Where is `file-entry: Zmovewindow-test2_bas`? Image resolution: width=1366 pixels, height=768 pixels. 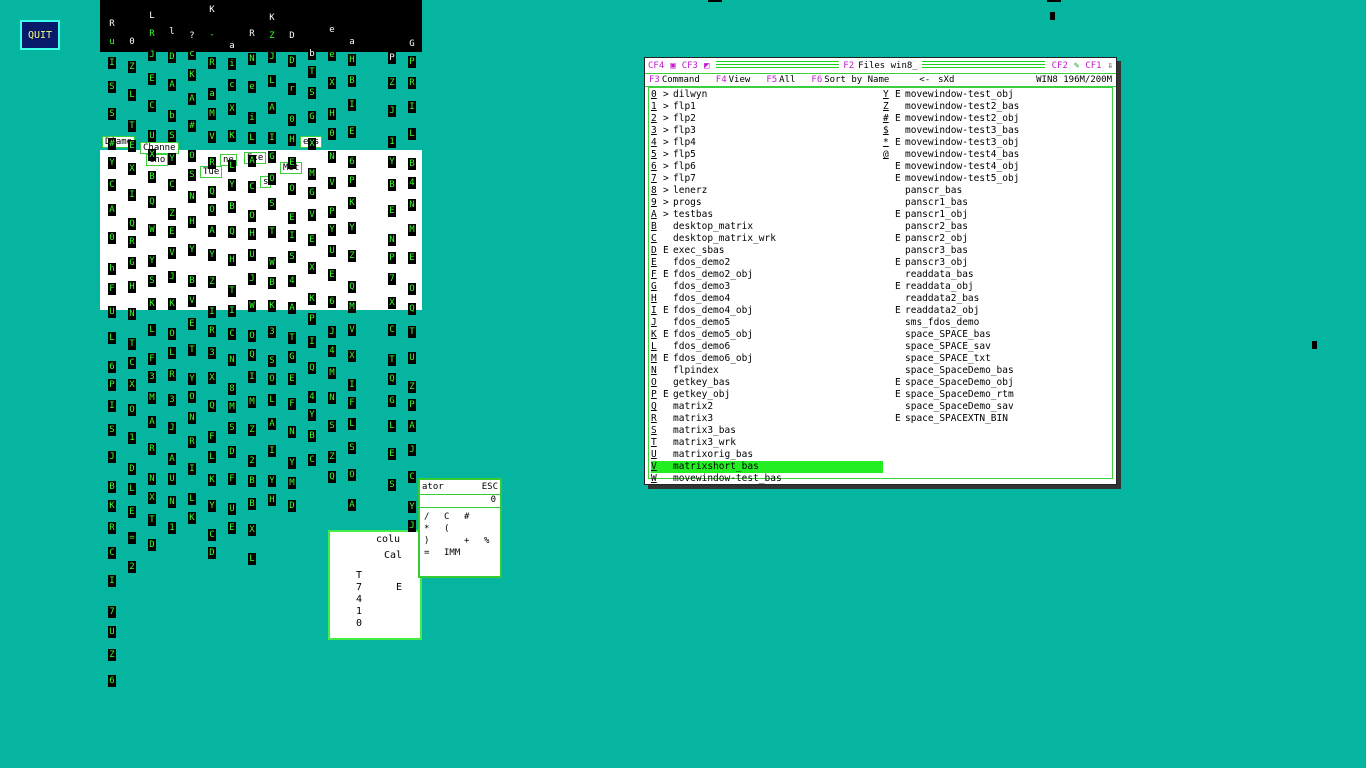
file-entry: Zmovewindow-test2_bas is located at coordinates (997, 107).